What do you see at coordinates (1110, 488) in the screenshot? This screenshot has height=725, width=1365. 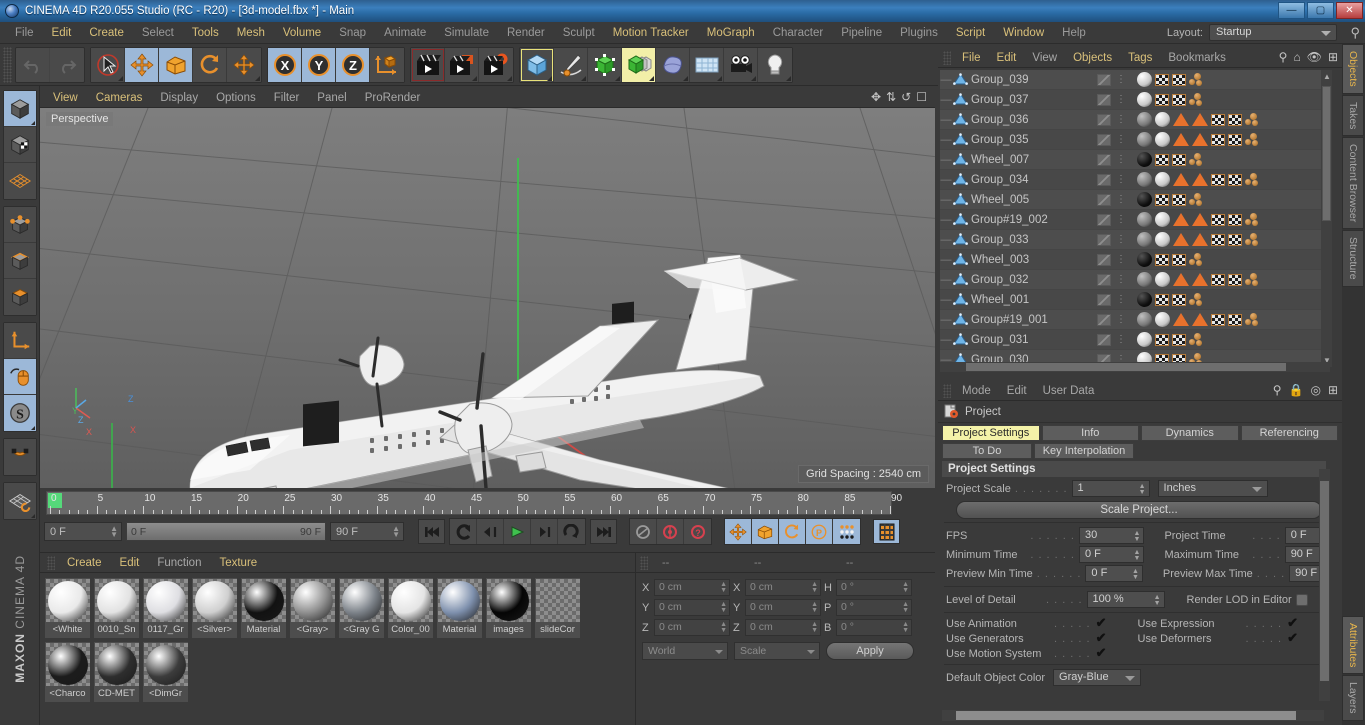 I see `project-scale-field: 1 ▲ ▼` at bounding box center [1110, 488].